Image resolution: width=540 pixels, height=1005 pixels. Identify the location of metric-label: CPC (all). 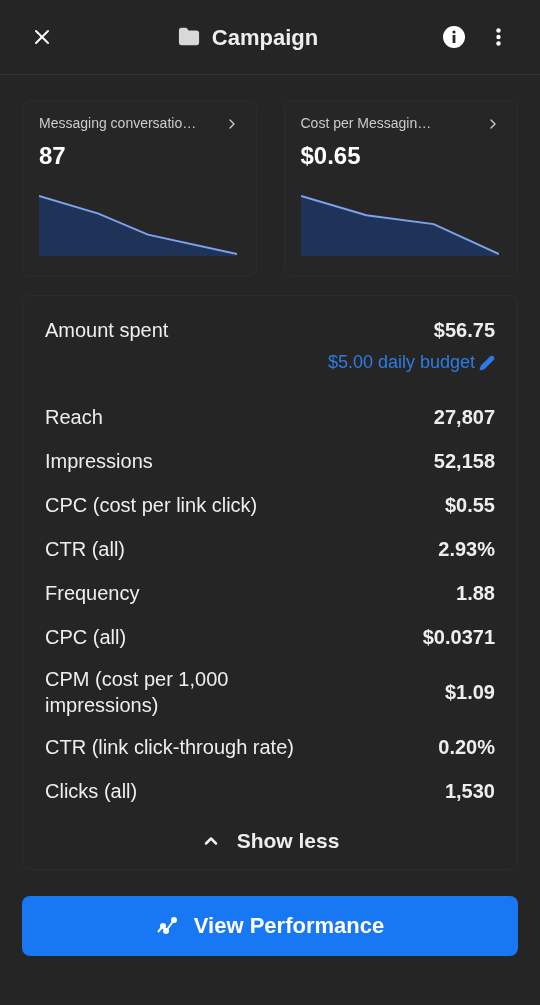
(86, 637).